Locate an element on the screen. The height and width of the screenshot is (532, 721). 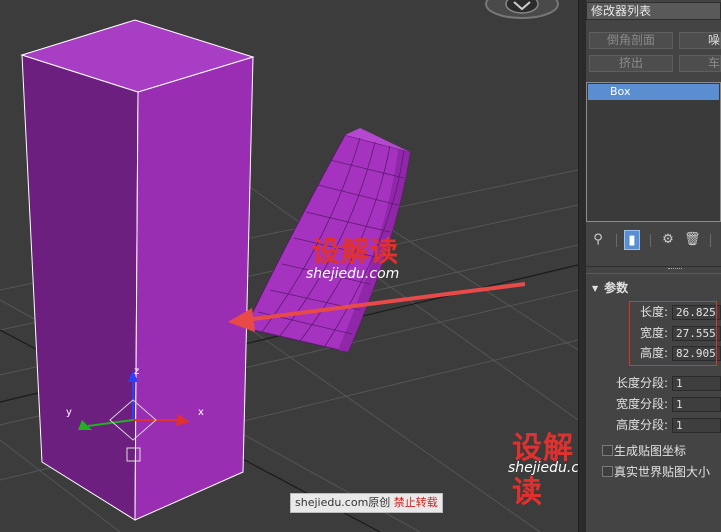
height-segments-label: 高度分段: is located at coordinates (641, 425).